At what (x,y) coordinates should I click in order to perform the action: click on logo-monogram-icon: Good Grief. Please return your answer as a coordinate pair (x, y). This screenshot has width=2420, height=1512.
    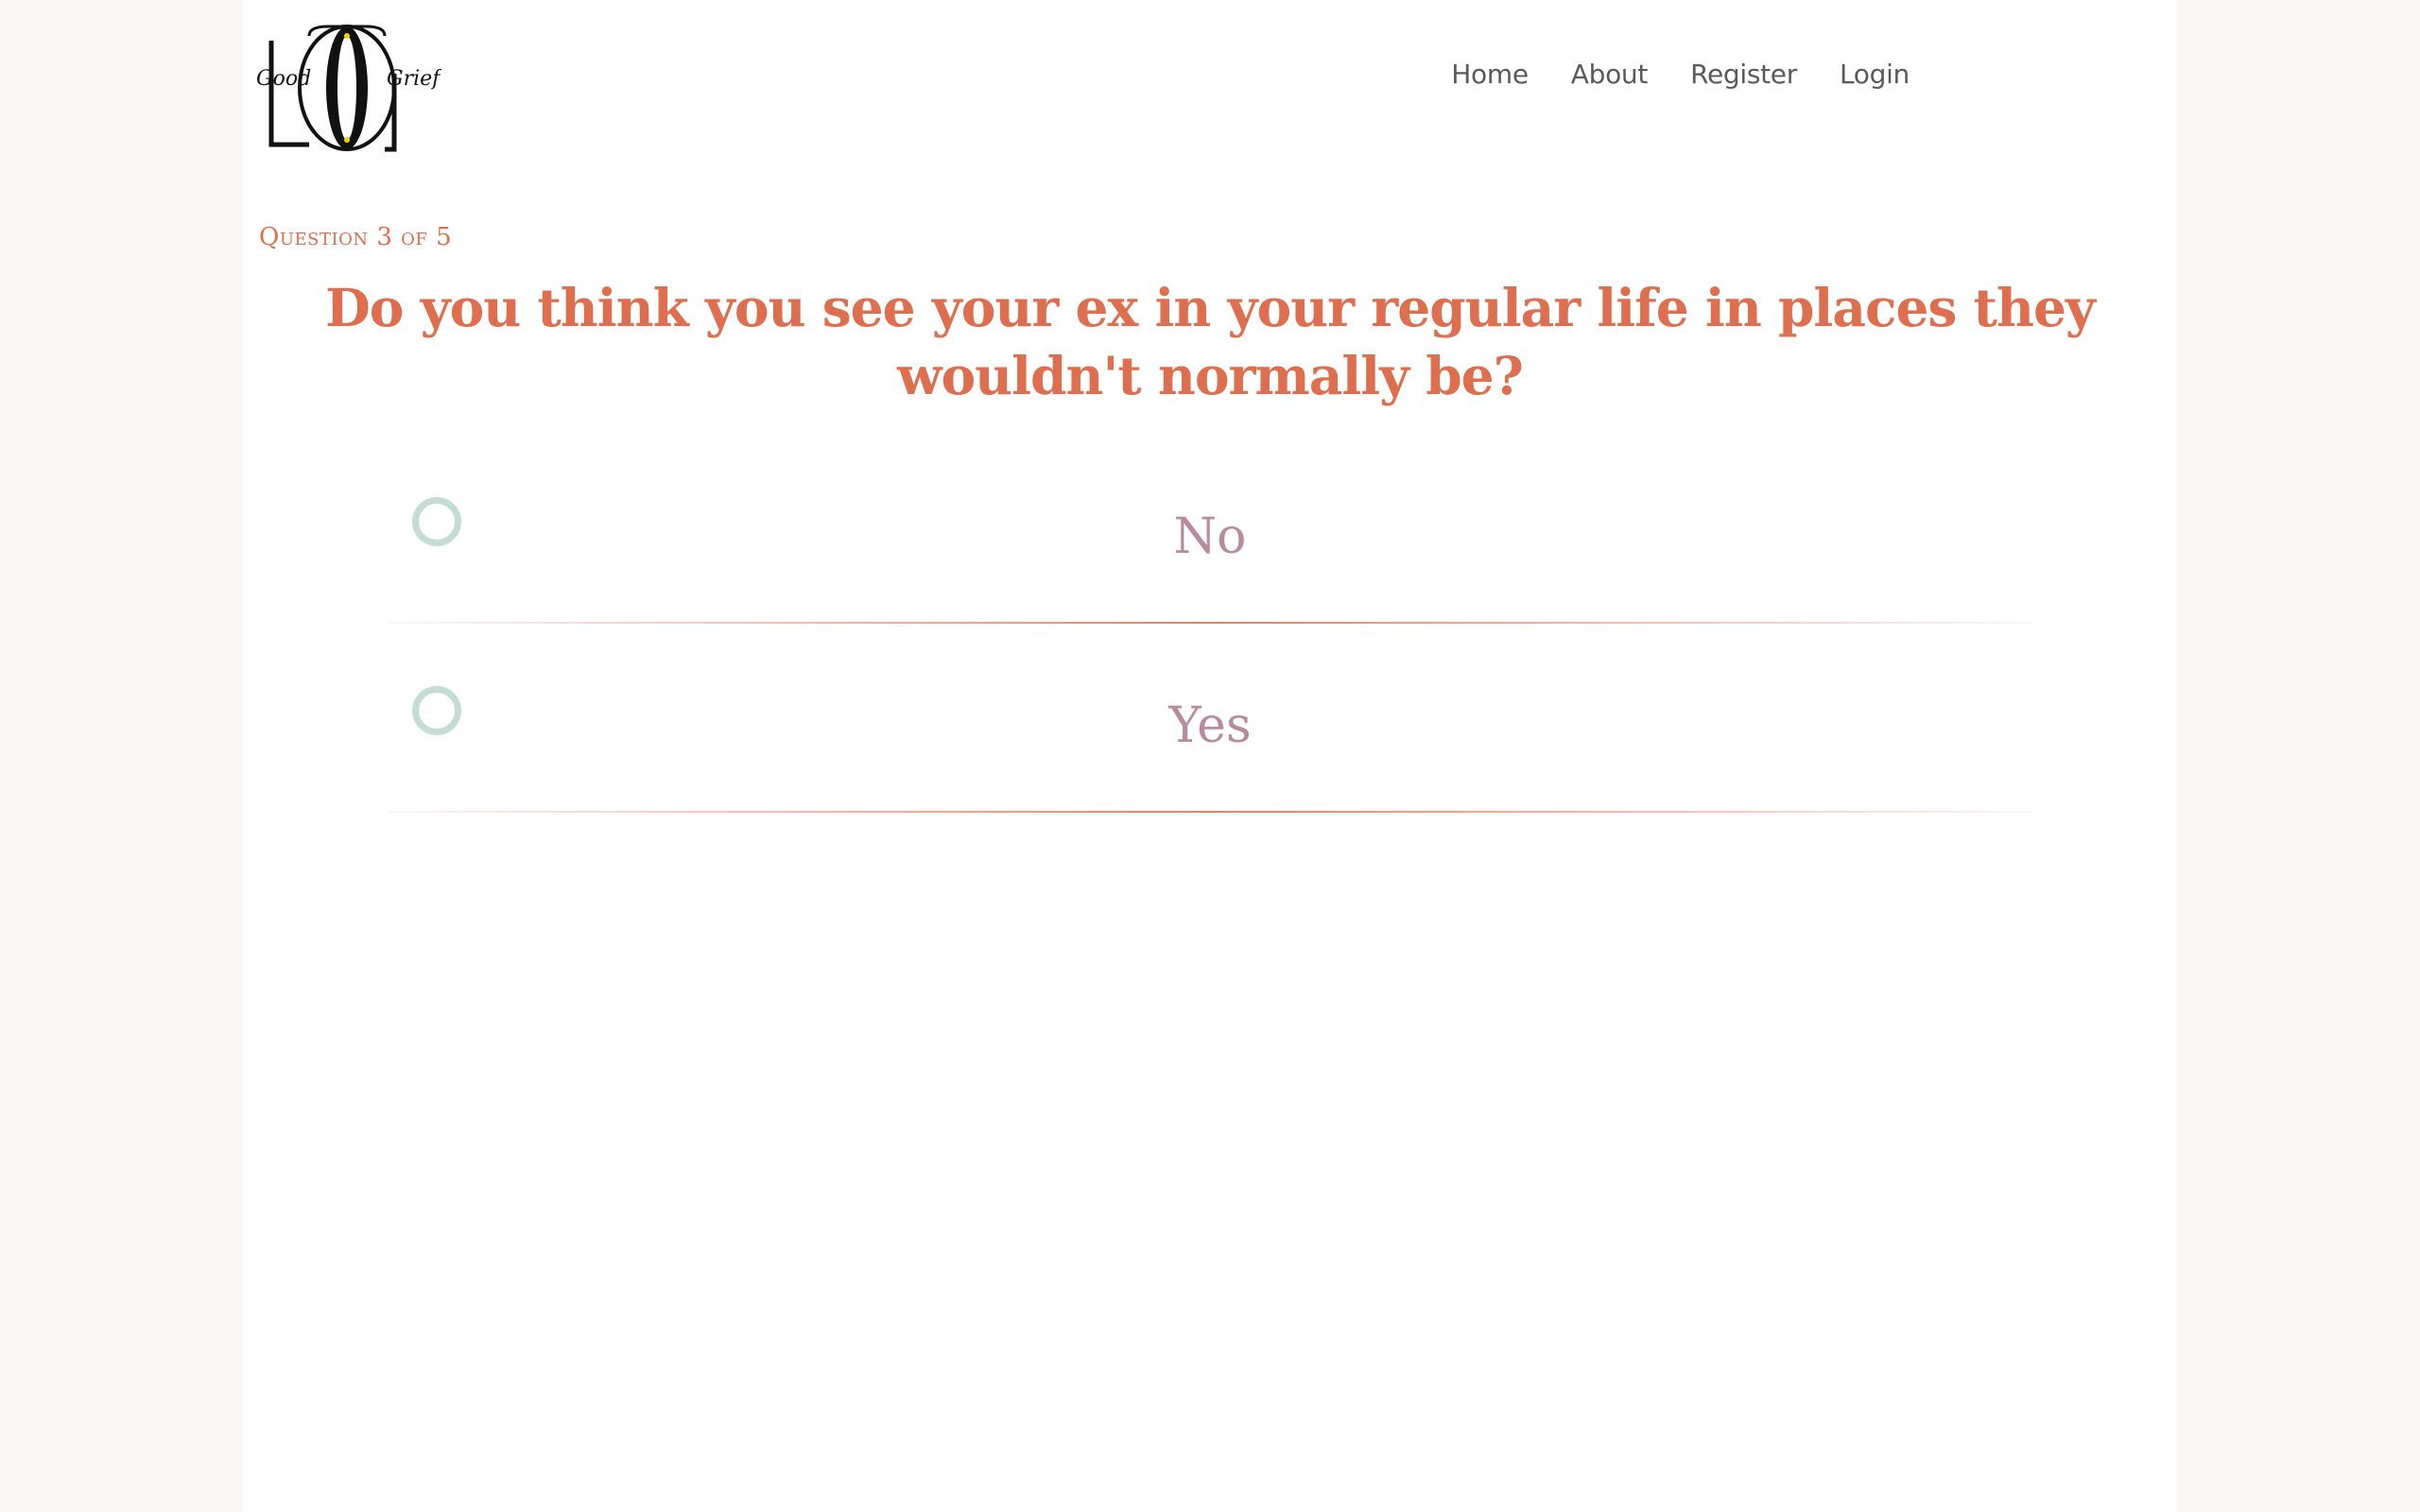
    Looking at the image, I should click on (348, 88).